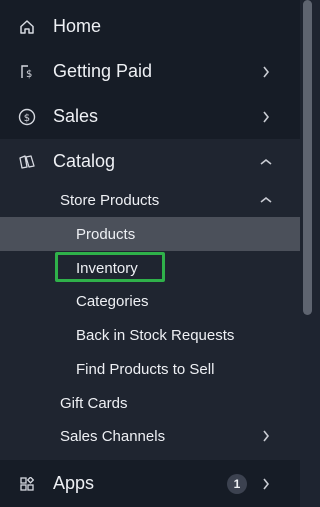 This screenshot has width=320, height=507. I want to click on invoice-dollar-icon: $, so click(27, 72).